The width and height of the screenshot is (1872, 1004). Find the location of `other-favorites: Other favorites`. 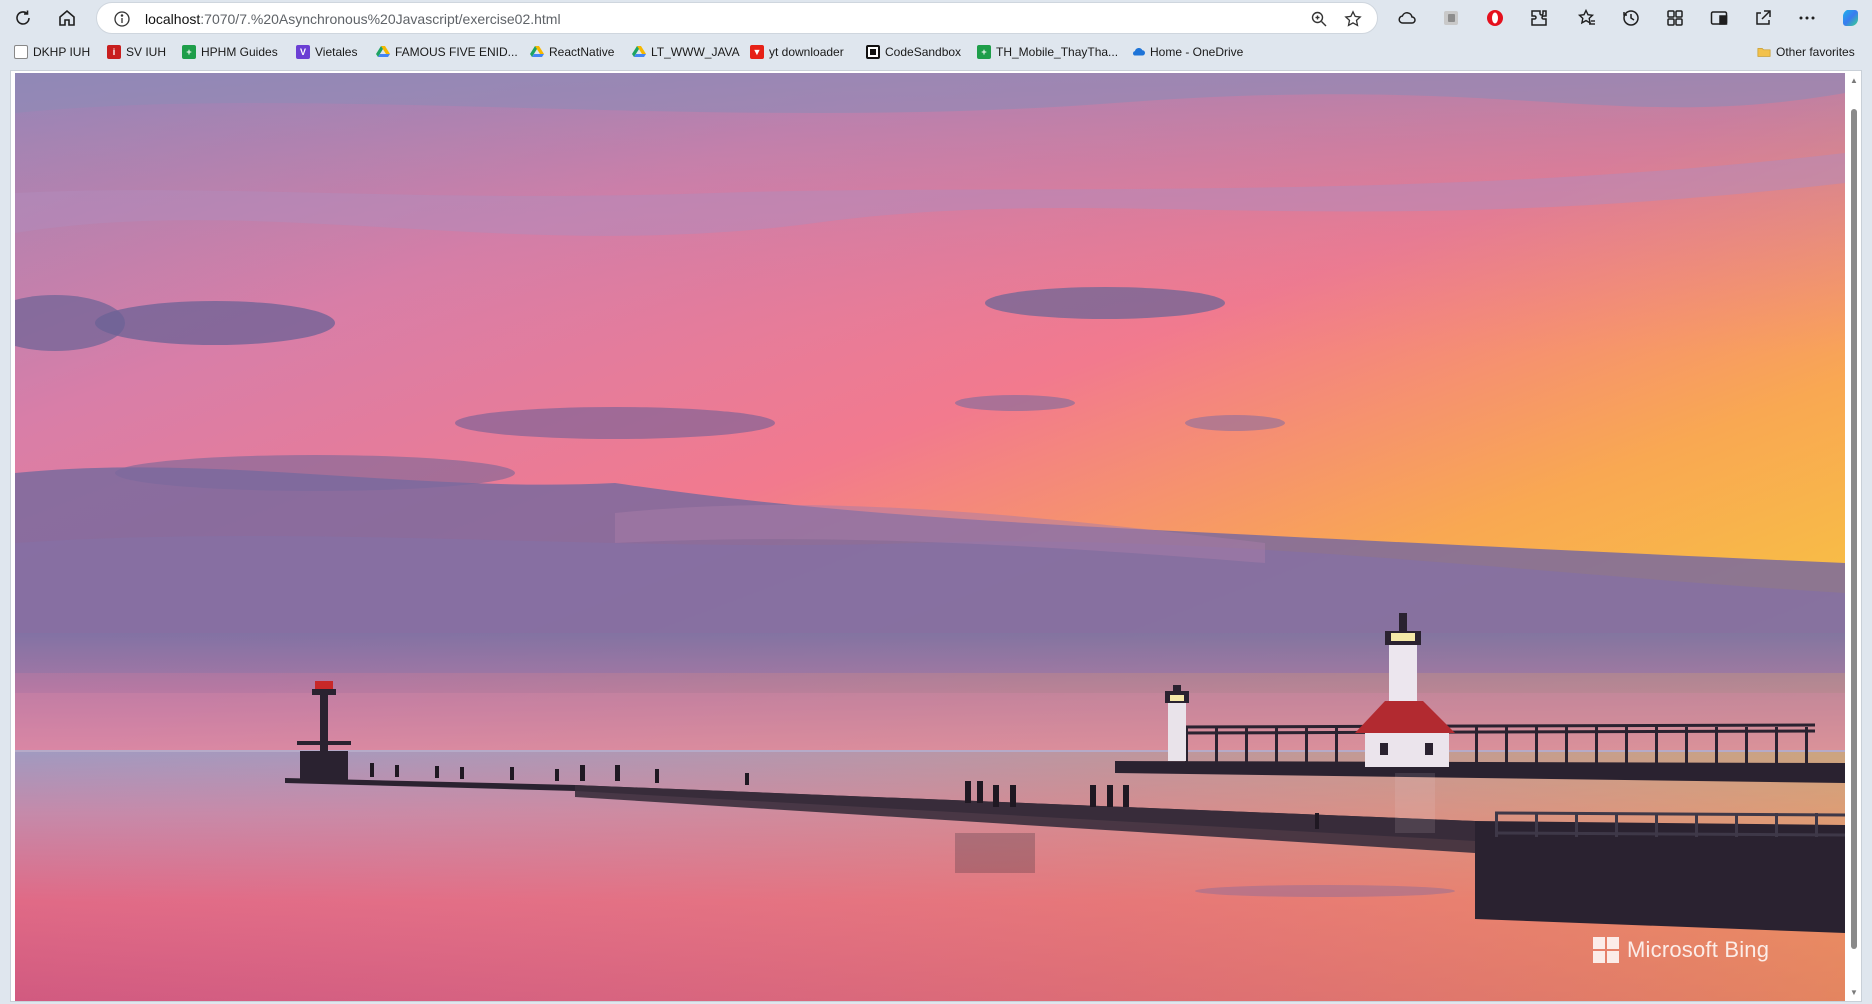

other-favorites: Other favorites is located at coordinates (1806, 52).